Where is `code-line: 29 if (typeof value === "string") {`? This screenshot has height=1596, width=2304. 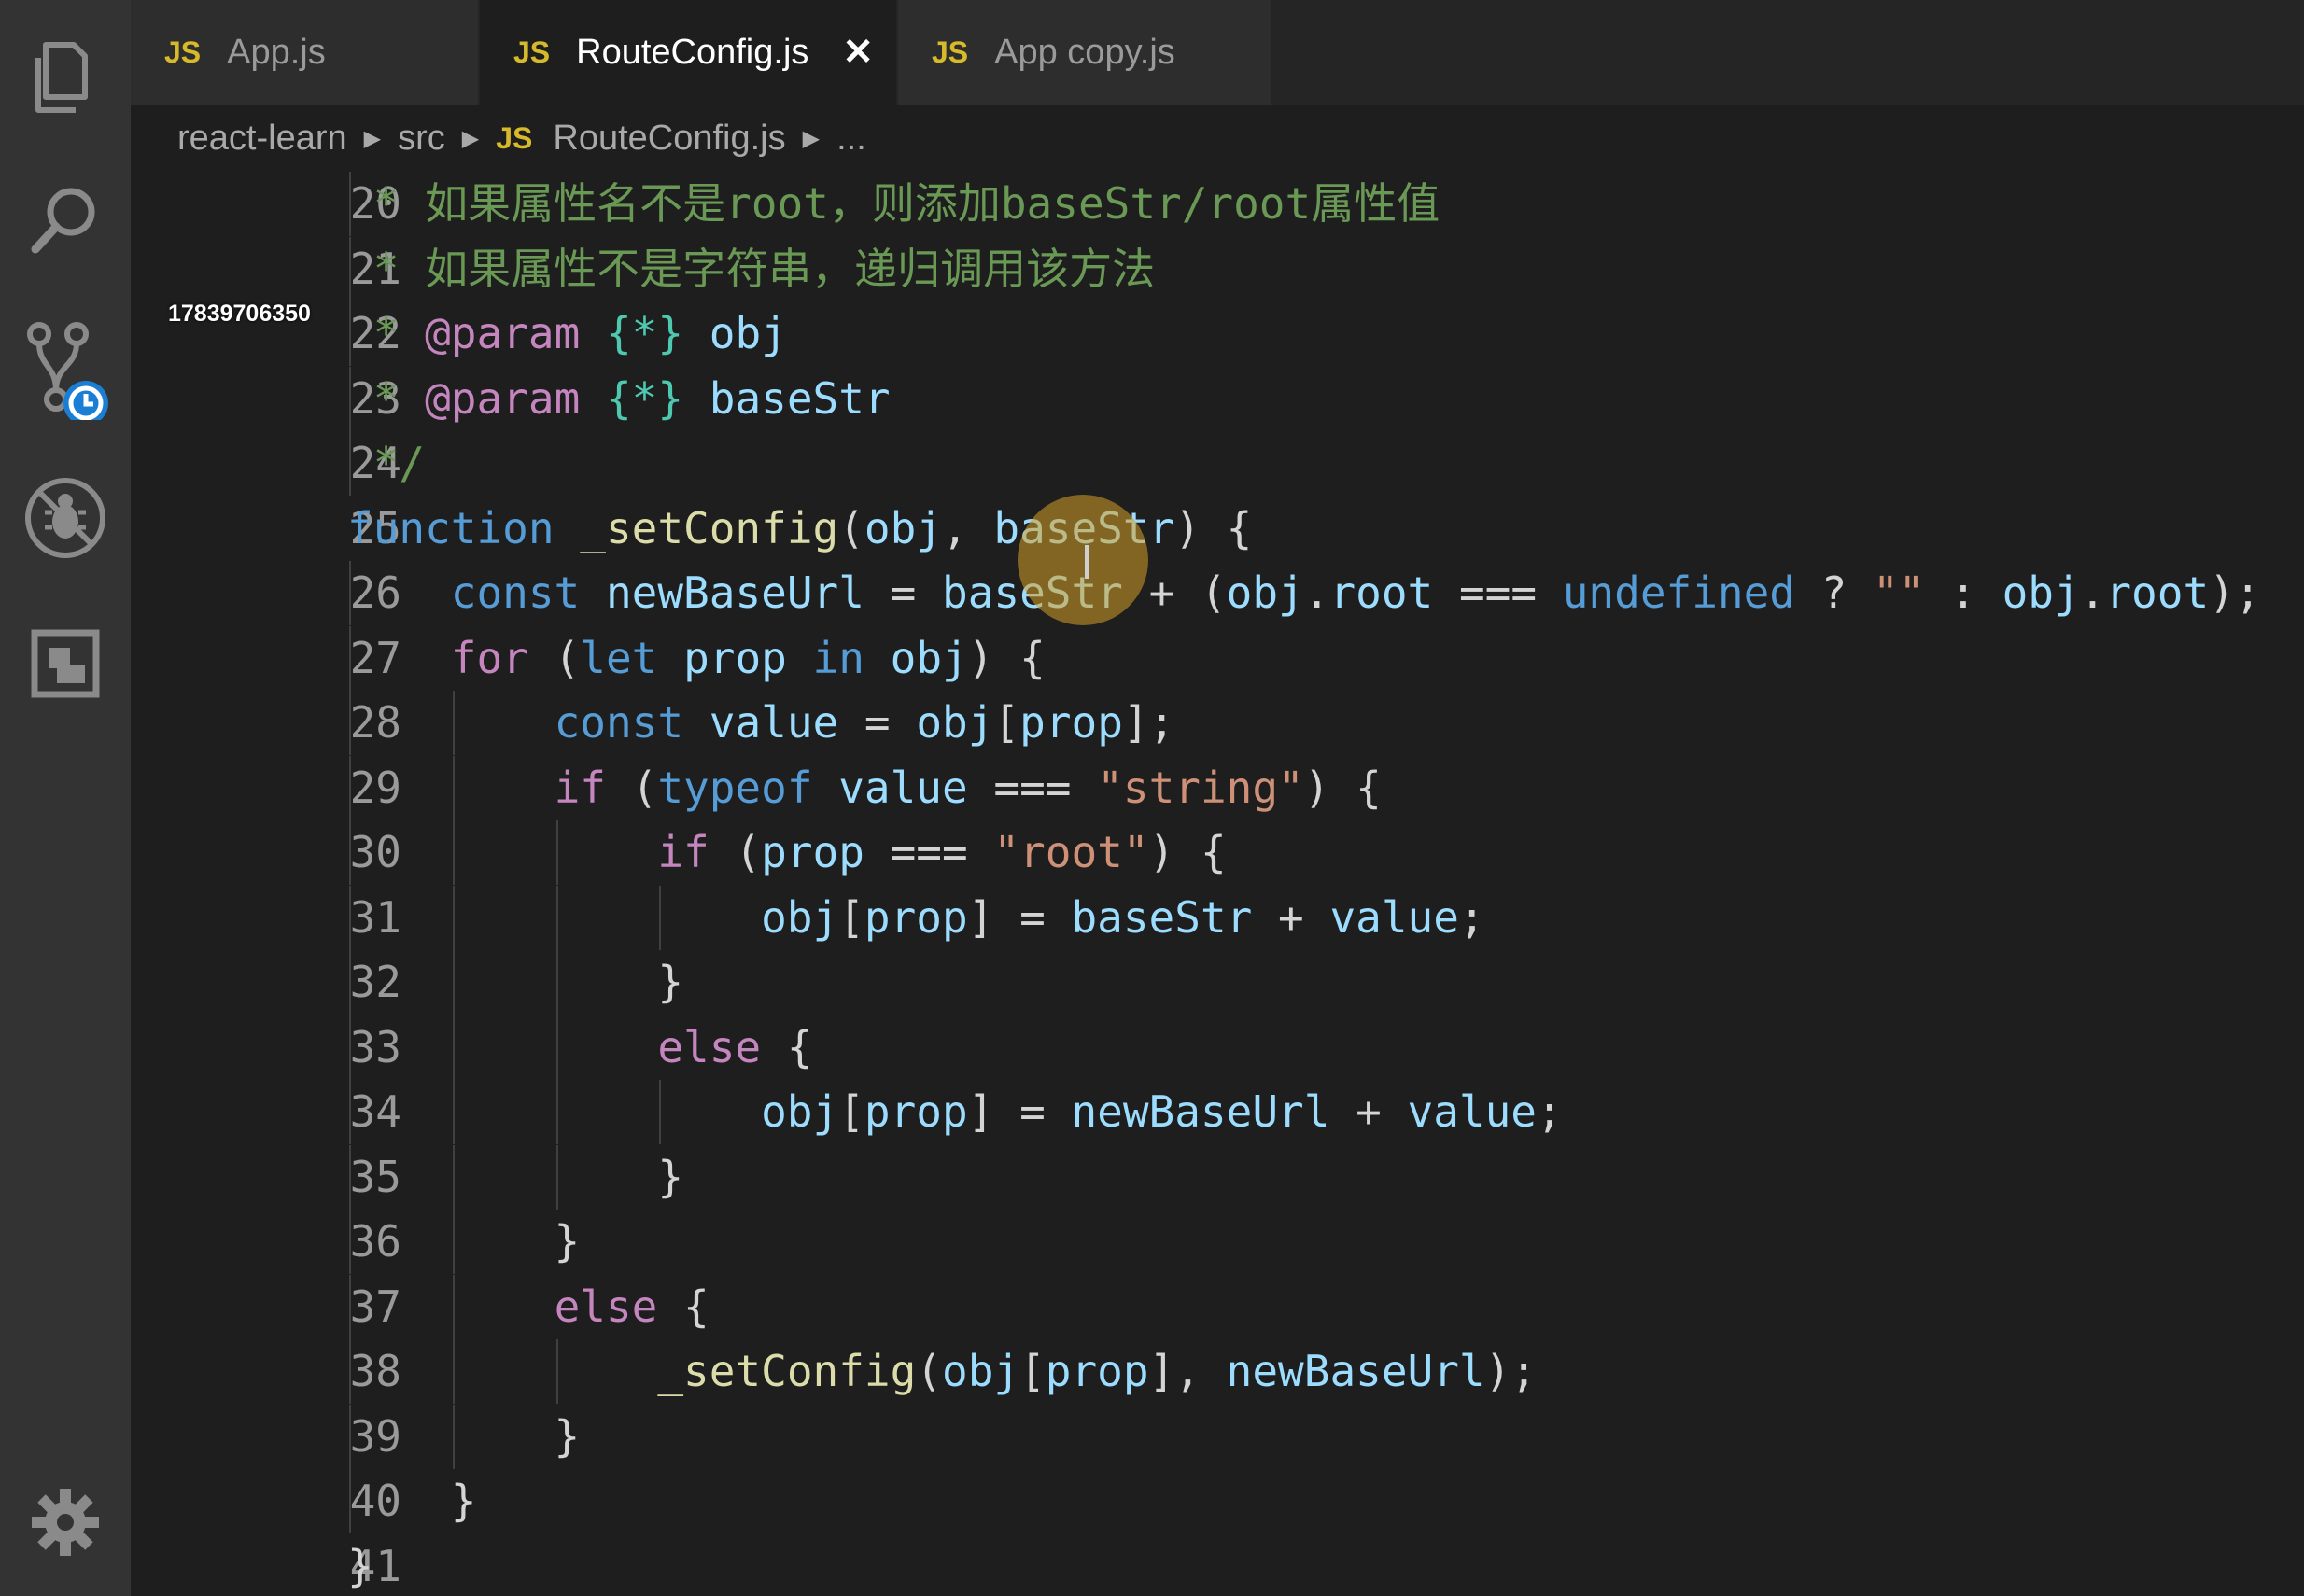 code-line: 29 if (typeof value === "string") { is located at coordinates (1217, 787).